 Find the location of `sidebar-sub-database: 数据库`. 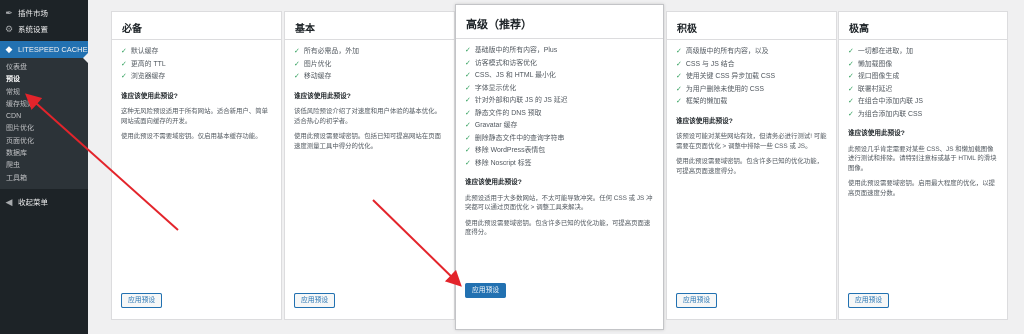

sidebar-sub-database: 数据库 is located at coordinates (44, 154).